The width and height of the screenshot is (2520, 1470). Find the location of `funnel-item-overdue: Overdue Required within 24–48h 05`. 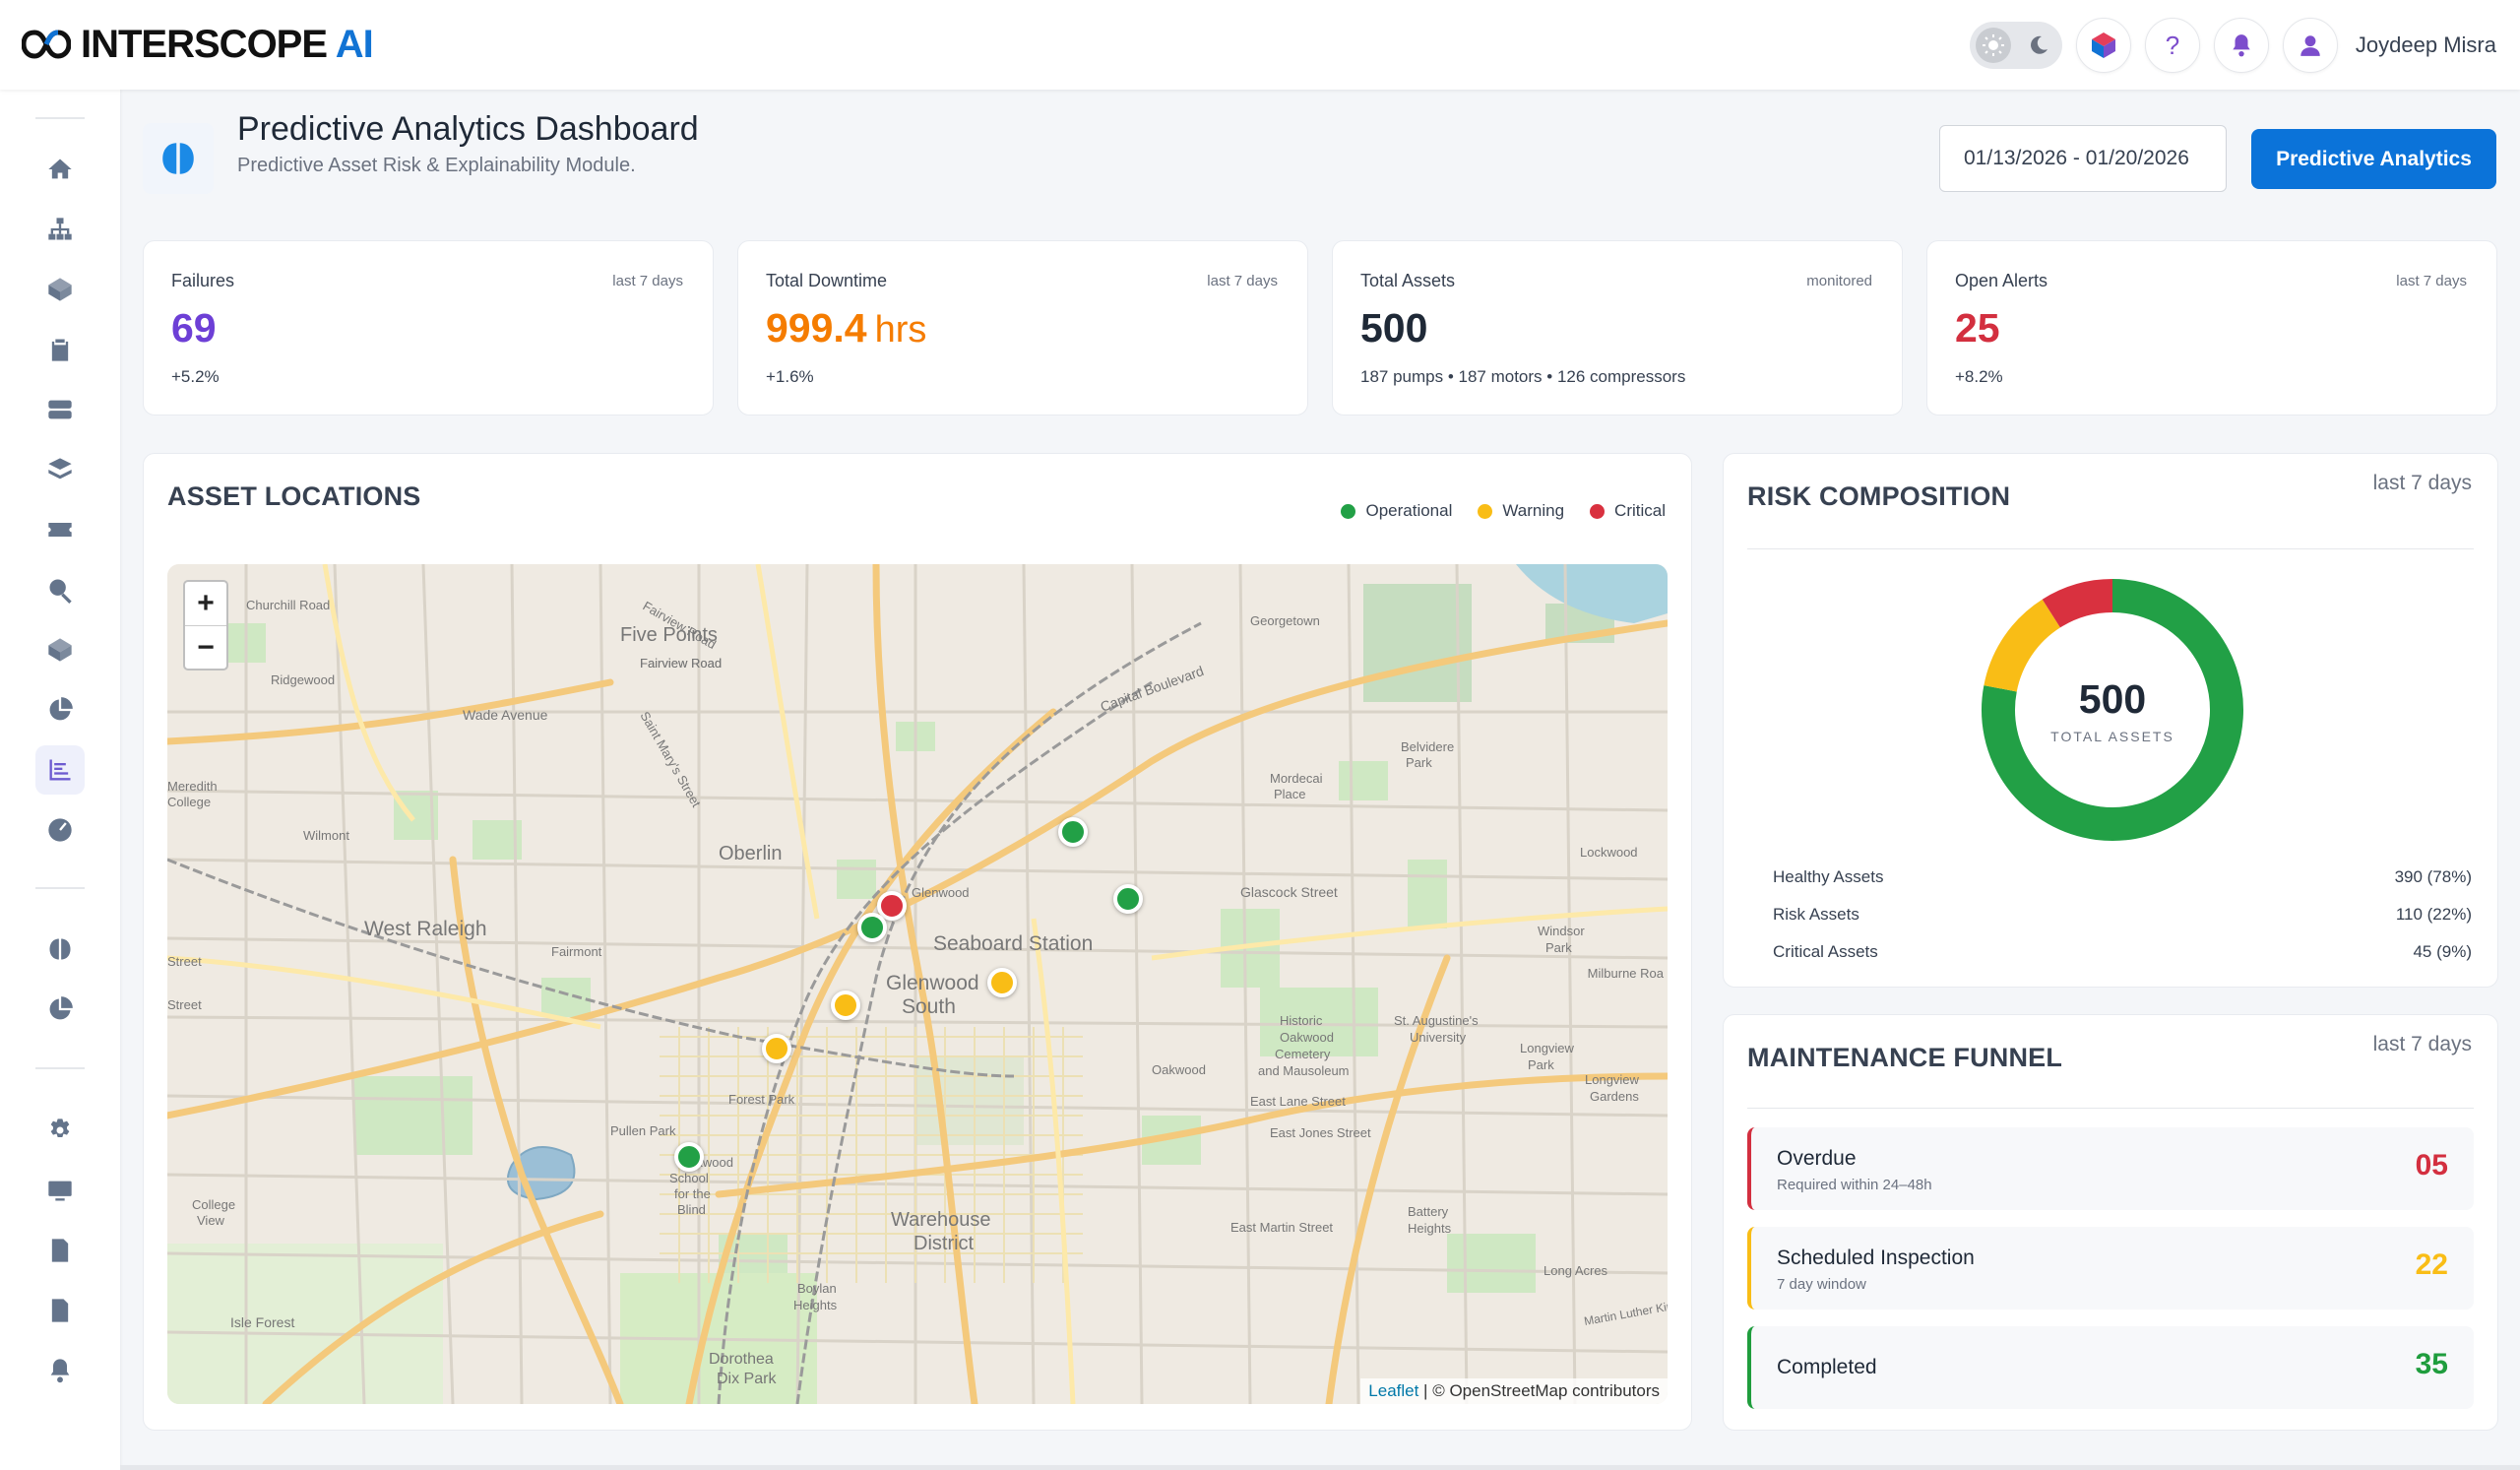

funnel-item-overdue: Overdue Required within 24–48h 05 is located at coordinates (2110, 1168).